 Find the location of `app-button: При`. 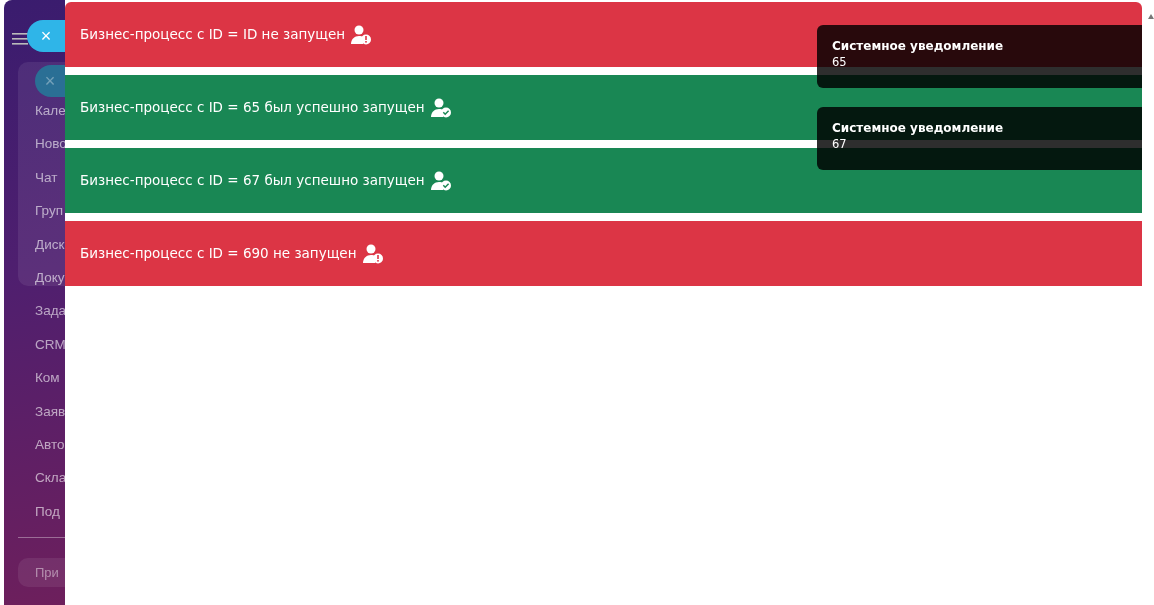

app-button: При is located at coordinates (41, 573).